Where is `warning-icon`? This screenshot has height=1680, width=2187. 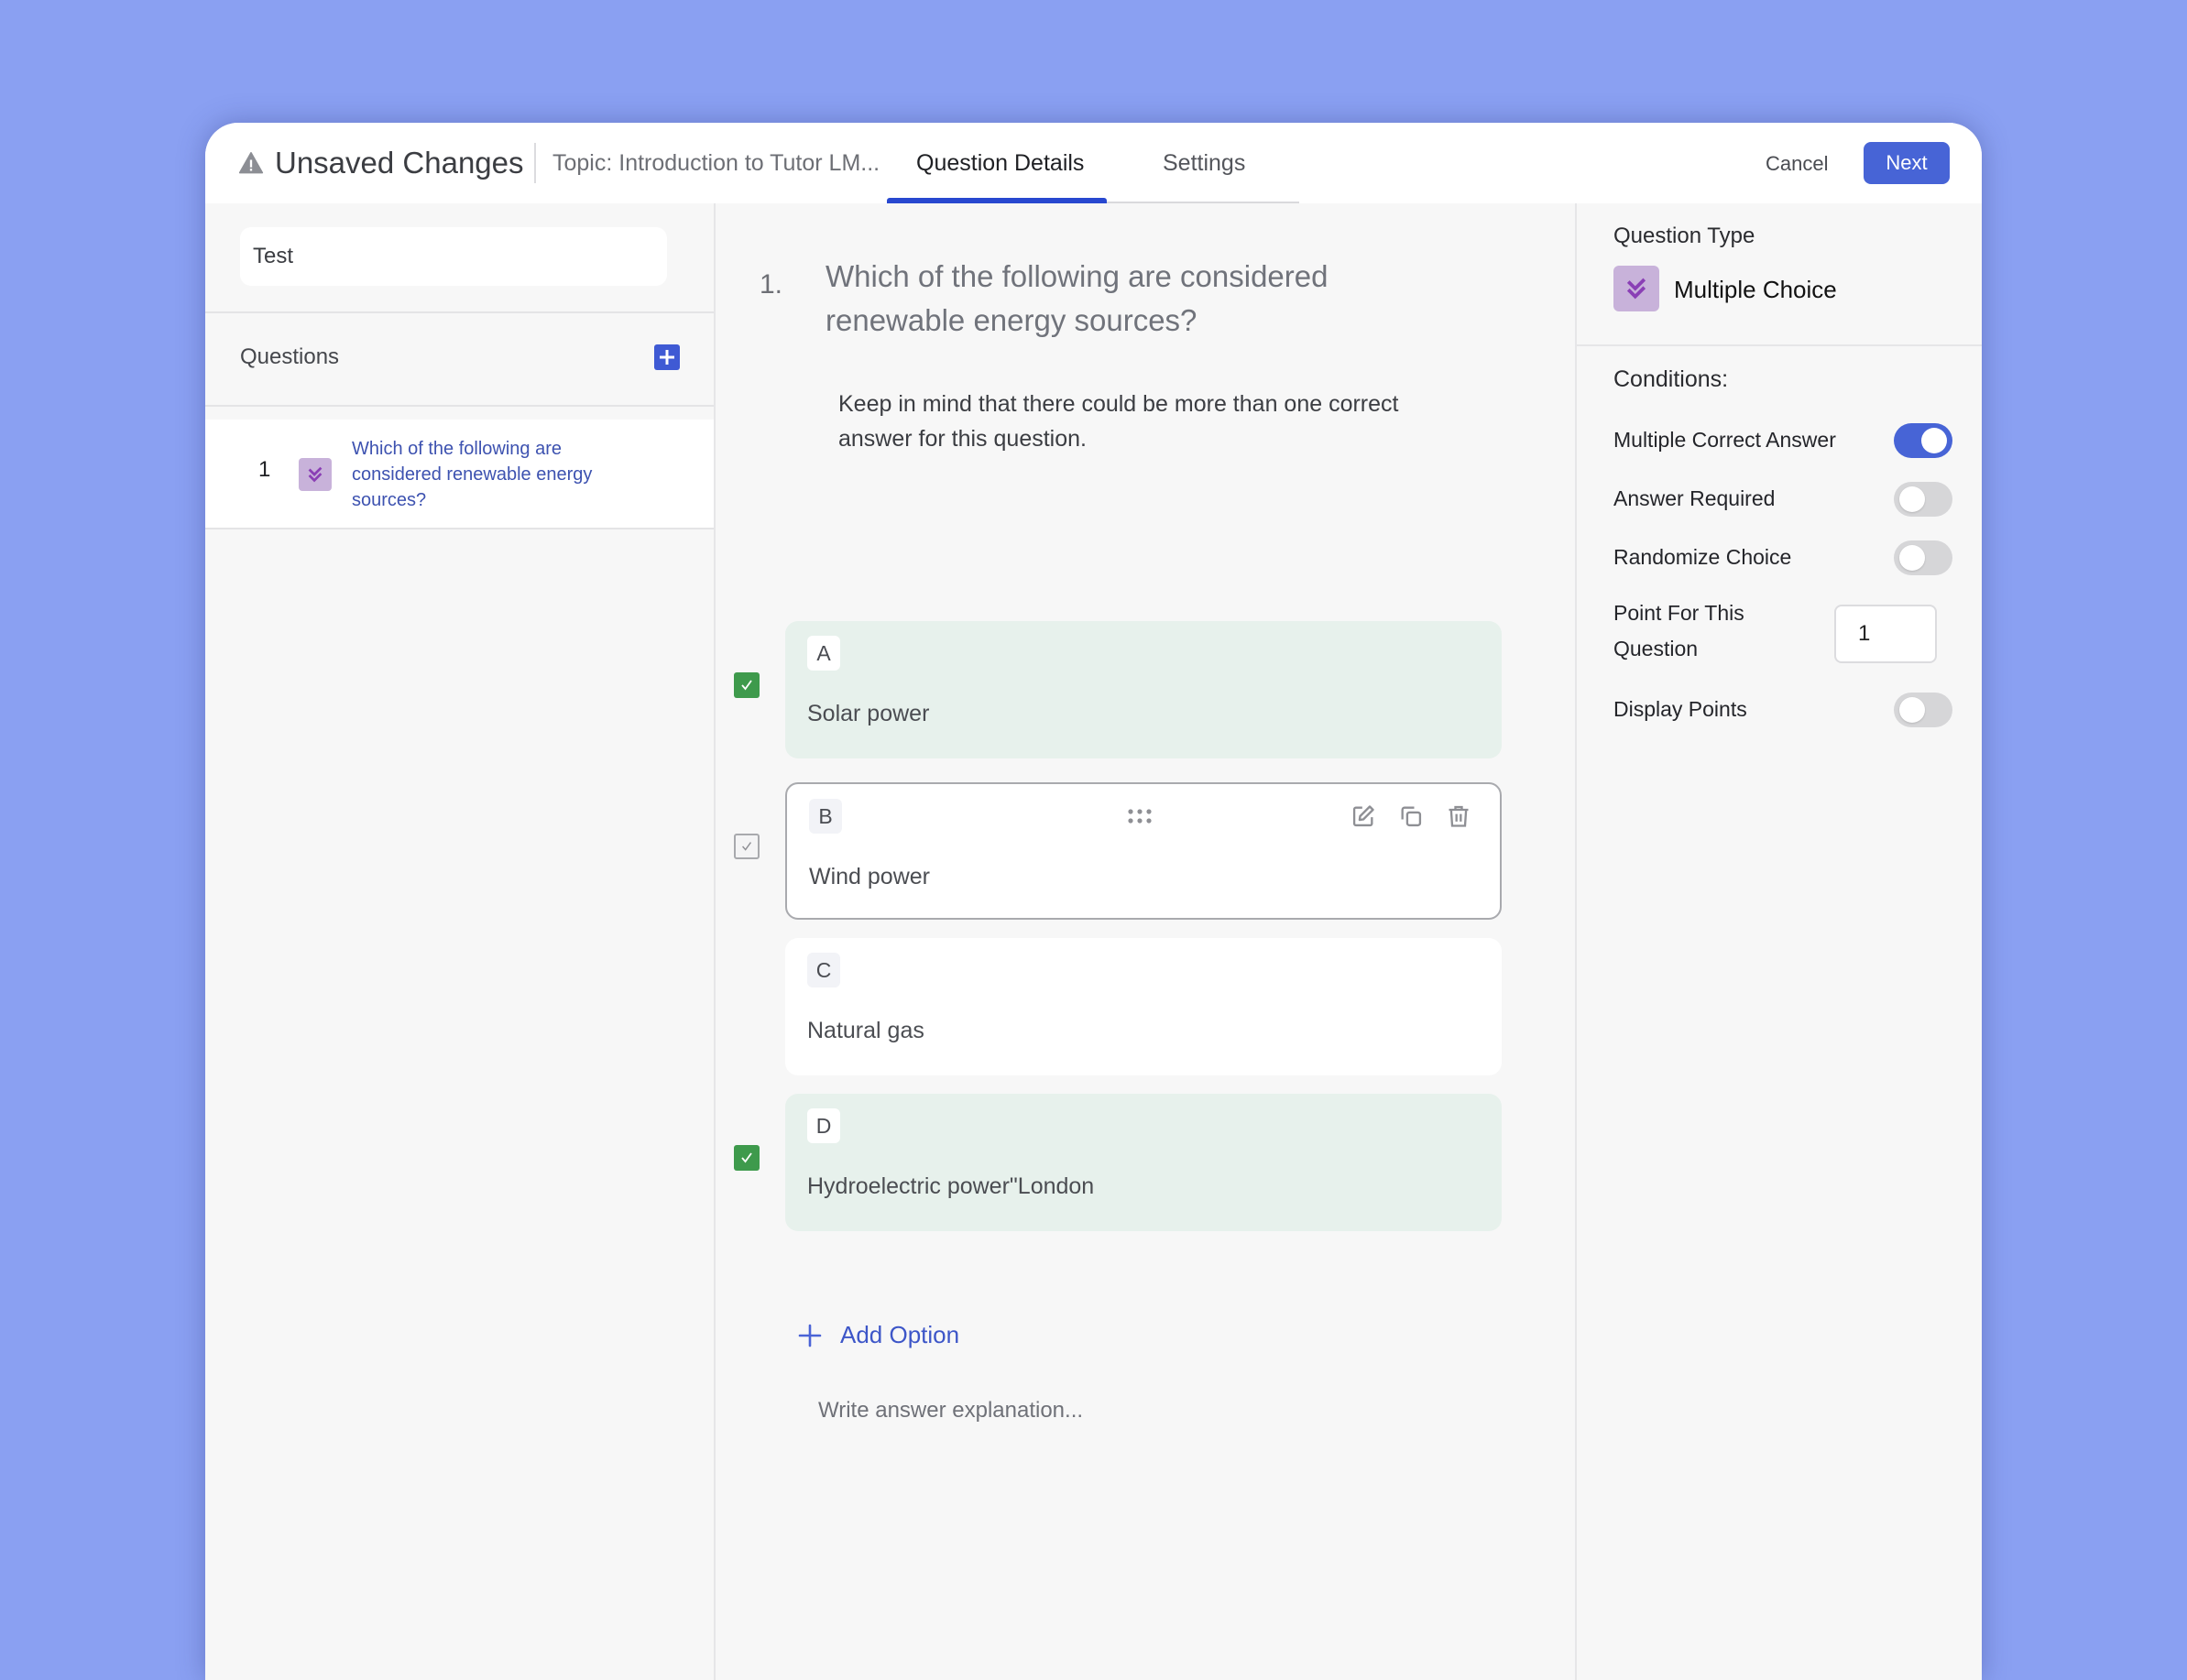
warning-icon is located at coordinates (251, 163).